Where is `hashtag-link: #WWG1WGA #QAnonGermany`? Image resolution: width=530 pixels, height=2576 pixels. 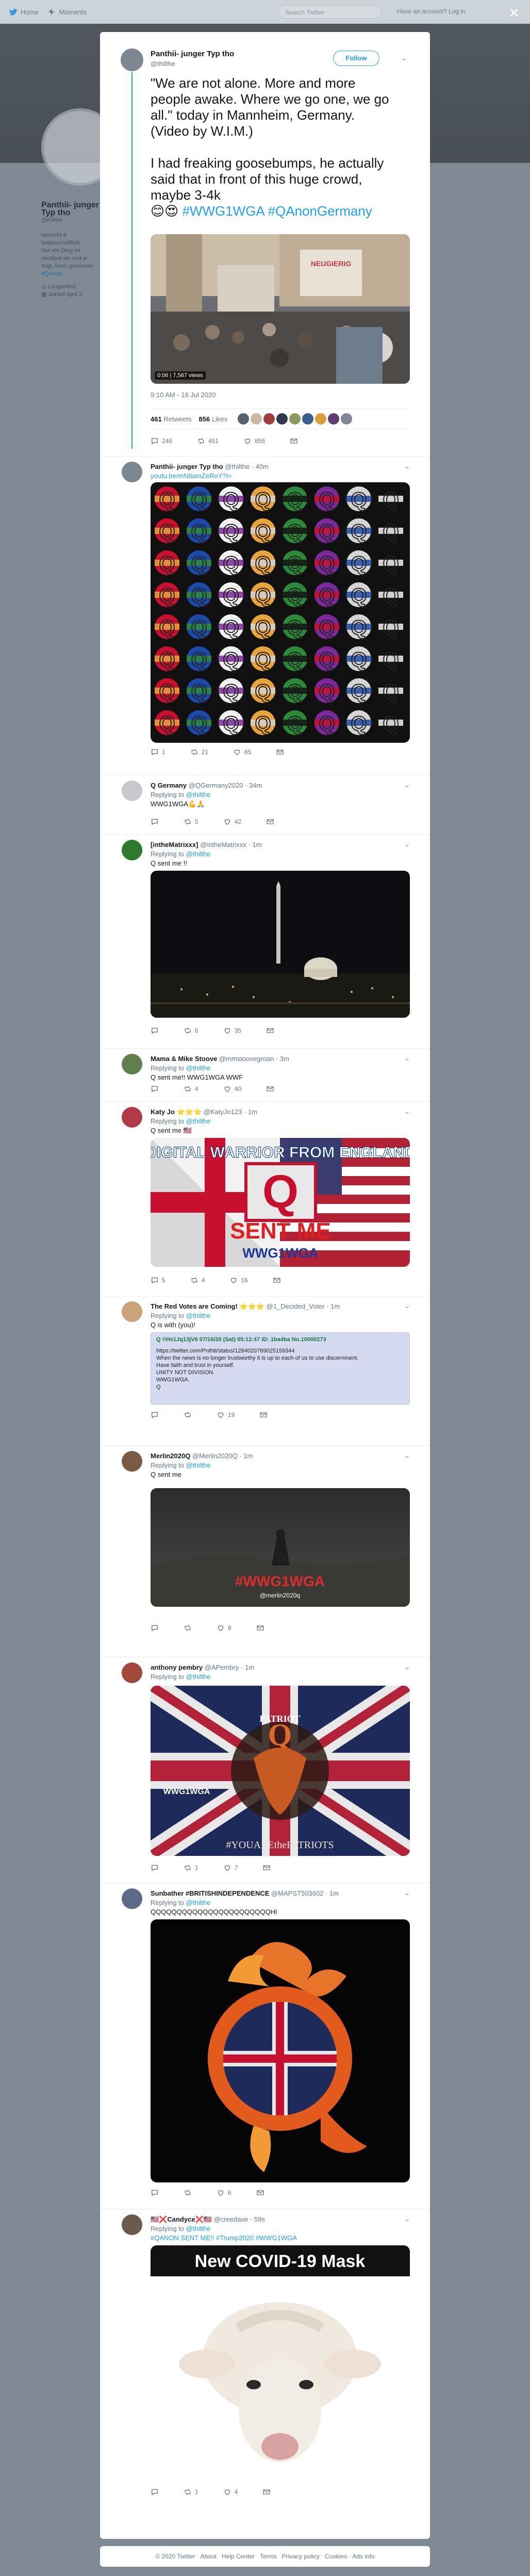
hashtag-link: #WWG1WGA #QAnonGermany is located at coordinates (277, 211).